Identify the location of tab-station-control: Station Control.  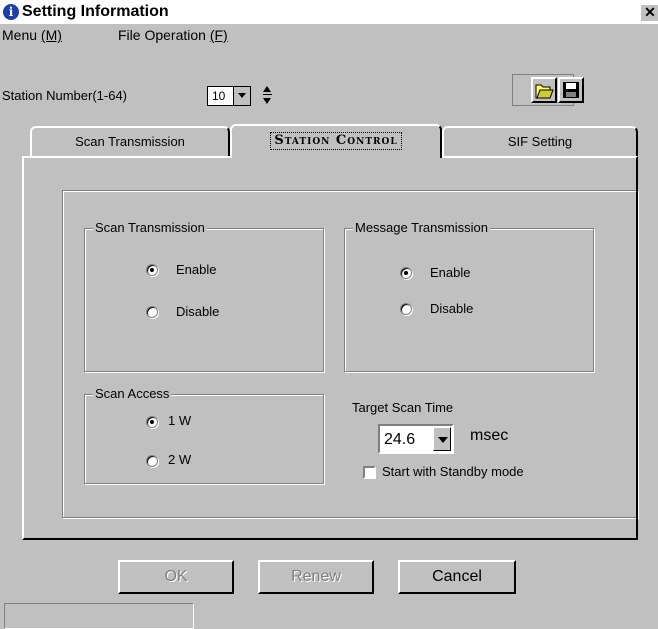
(336, 141).